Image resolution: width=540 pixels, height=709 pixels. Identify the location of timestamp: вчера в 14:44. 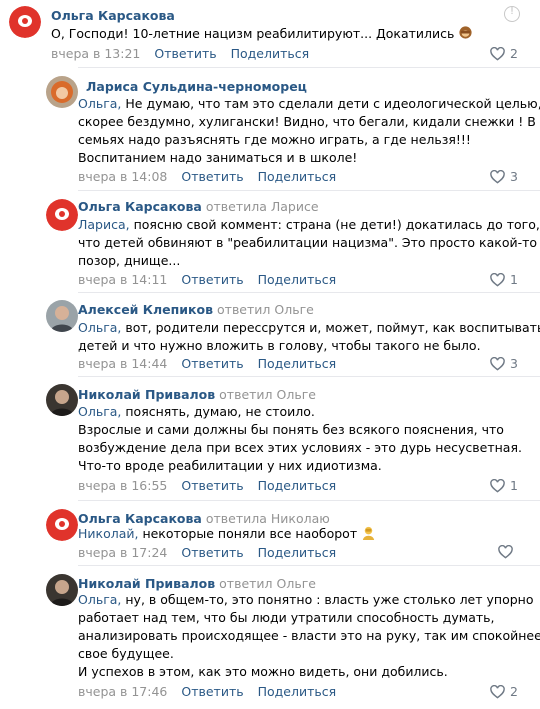
(122, 363).